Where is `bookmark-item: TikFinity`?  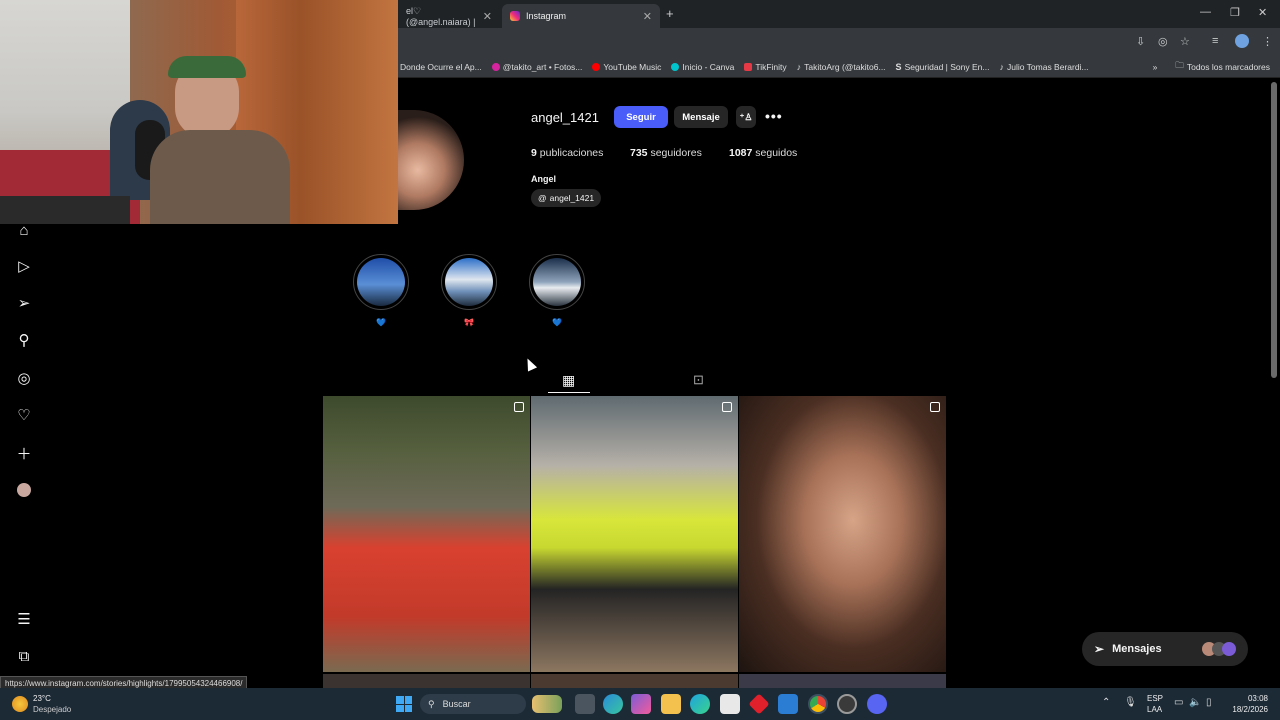
bookmark-item: TikFinity is located at coordinates (765, 67).